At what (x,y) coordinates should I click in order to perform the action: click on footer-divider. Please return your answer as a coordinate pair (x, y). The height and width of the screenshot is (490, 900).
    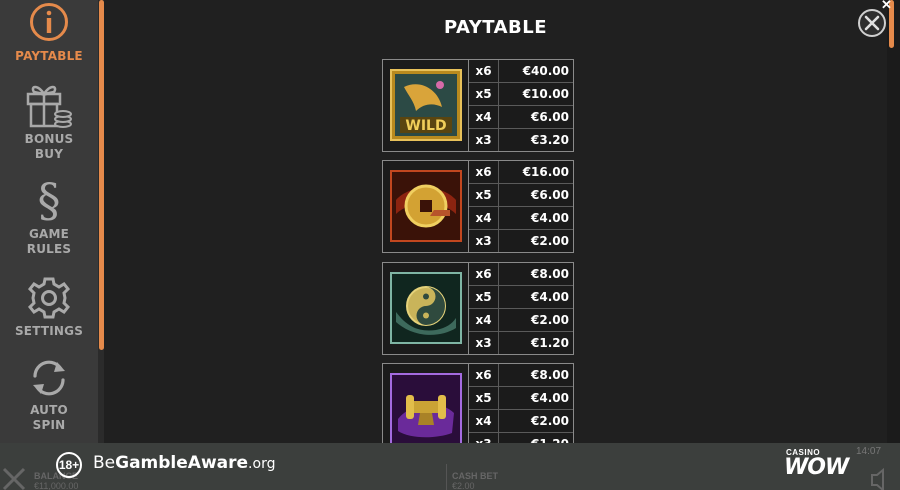
    Looking at the image, I should click on (446, 477).